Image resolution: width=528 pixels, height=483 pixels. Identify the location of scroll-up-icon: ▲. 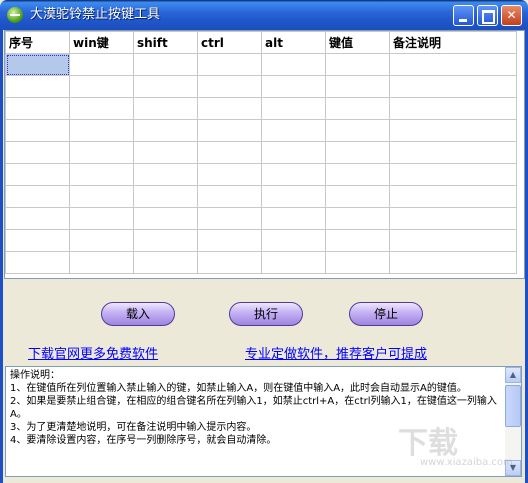
(513, 374).